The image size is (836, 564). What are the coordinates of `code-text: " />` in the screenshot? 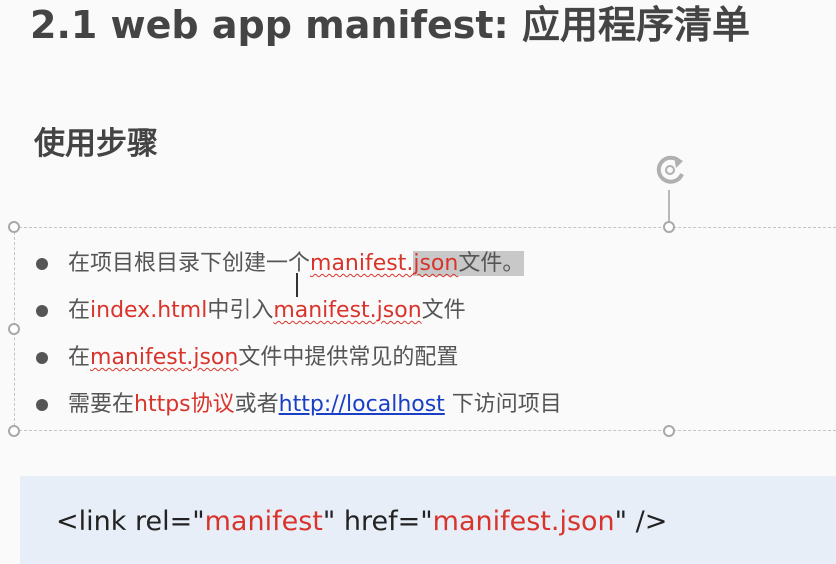 It's located at (641, 521).